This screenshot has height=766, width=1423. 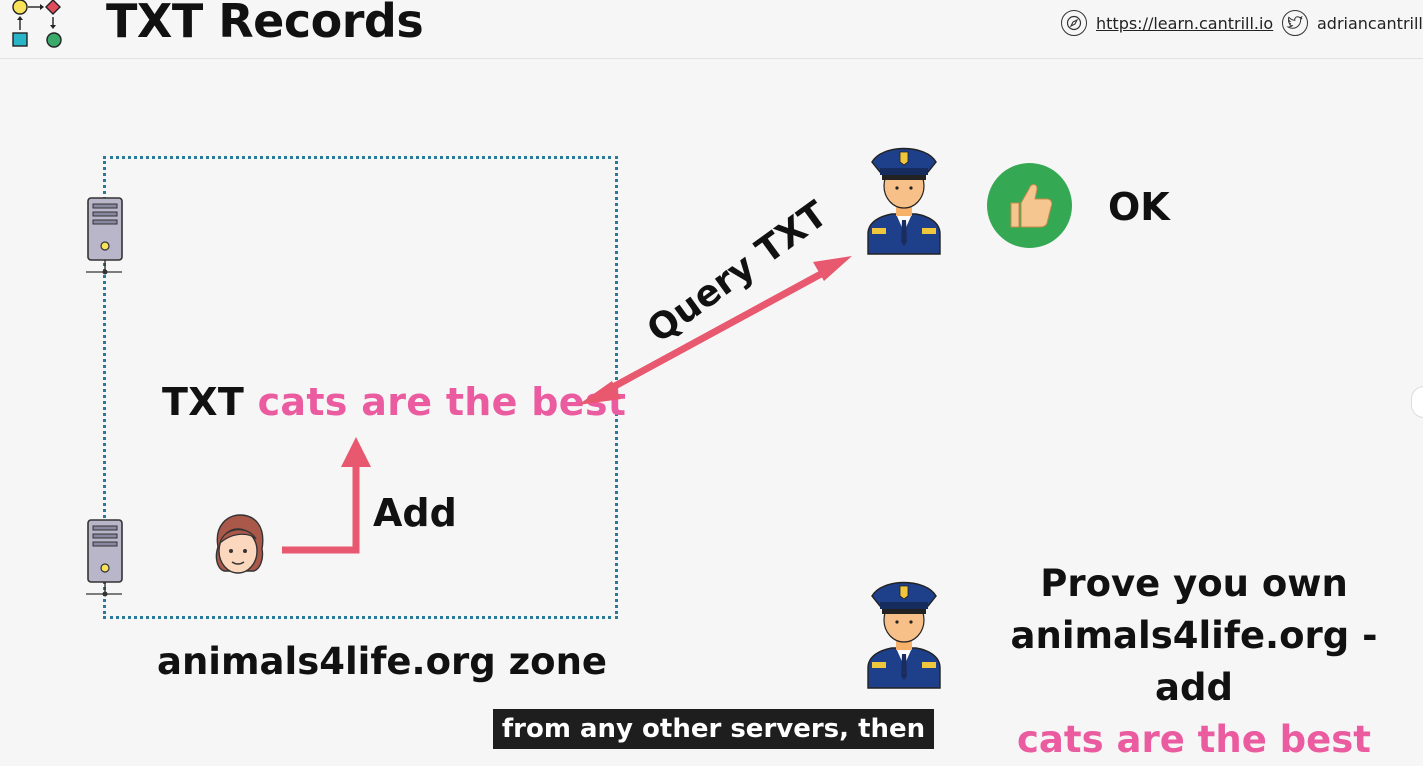 I want to click on txt-record-value: cats are the best, so click(x=442, y=402).